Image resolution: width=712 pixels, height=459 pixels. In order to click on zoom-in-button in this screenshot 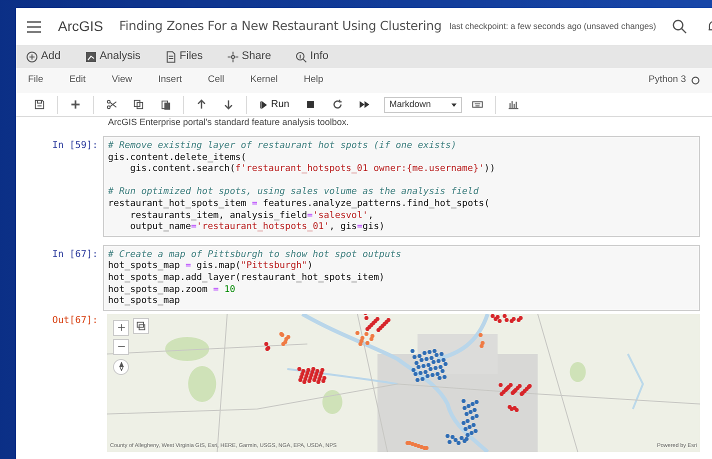, I will do `click(121, 328)`.